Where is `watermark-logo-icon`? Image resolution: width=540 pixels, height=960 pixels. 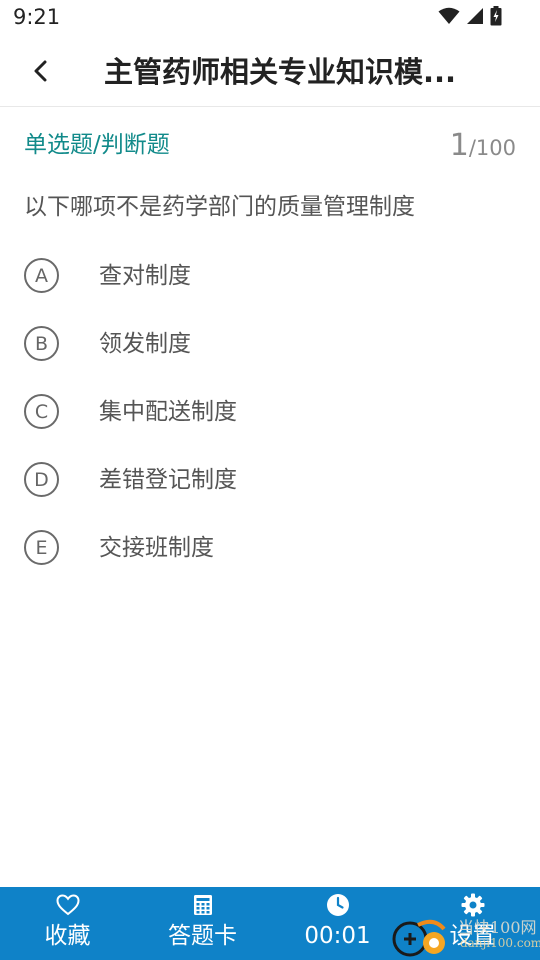
watermark-logo-icon is located at coordinates (422, 938).